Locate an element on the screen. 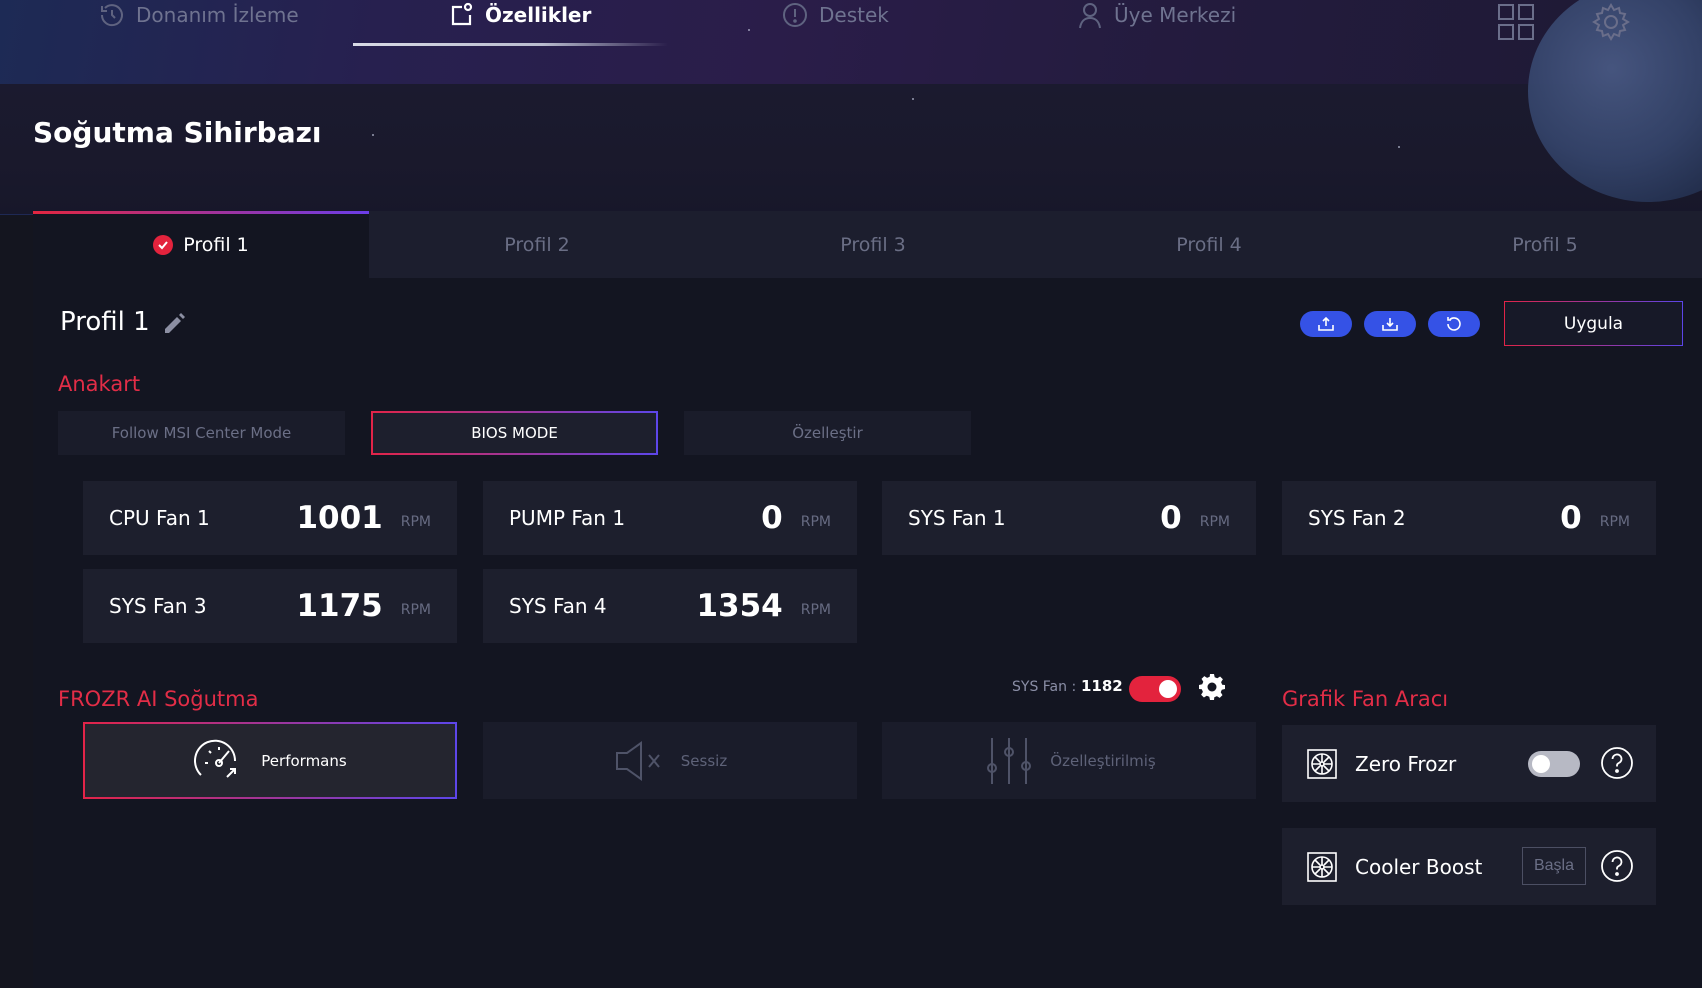 This screenshot has width=1702, height=988. fan-card-sys-fan-3: SYS Fan 3 1175 RPM is located at coordinates (270, 606).